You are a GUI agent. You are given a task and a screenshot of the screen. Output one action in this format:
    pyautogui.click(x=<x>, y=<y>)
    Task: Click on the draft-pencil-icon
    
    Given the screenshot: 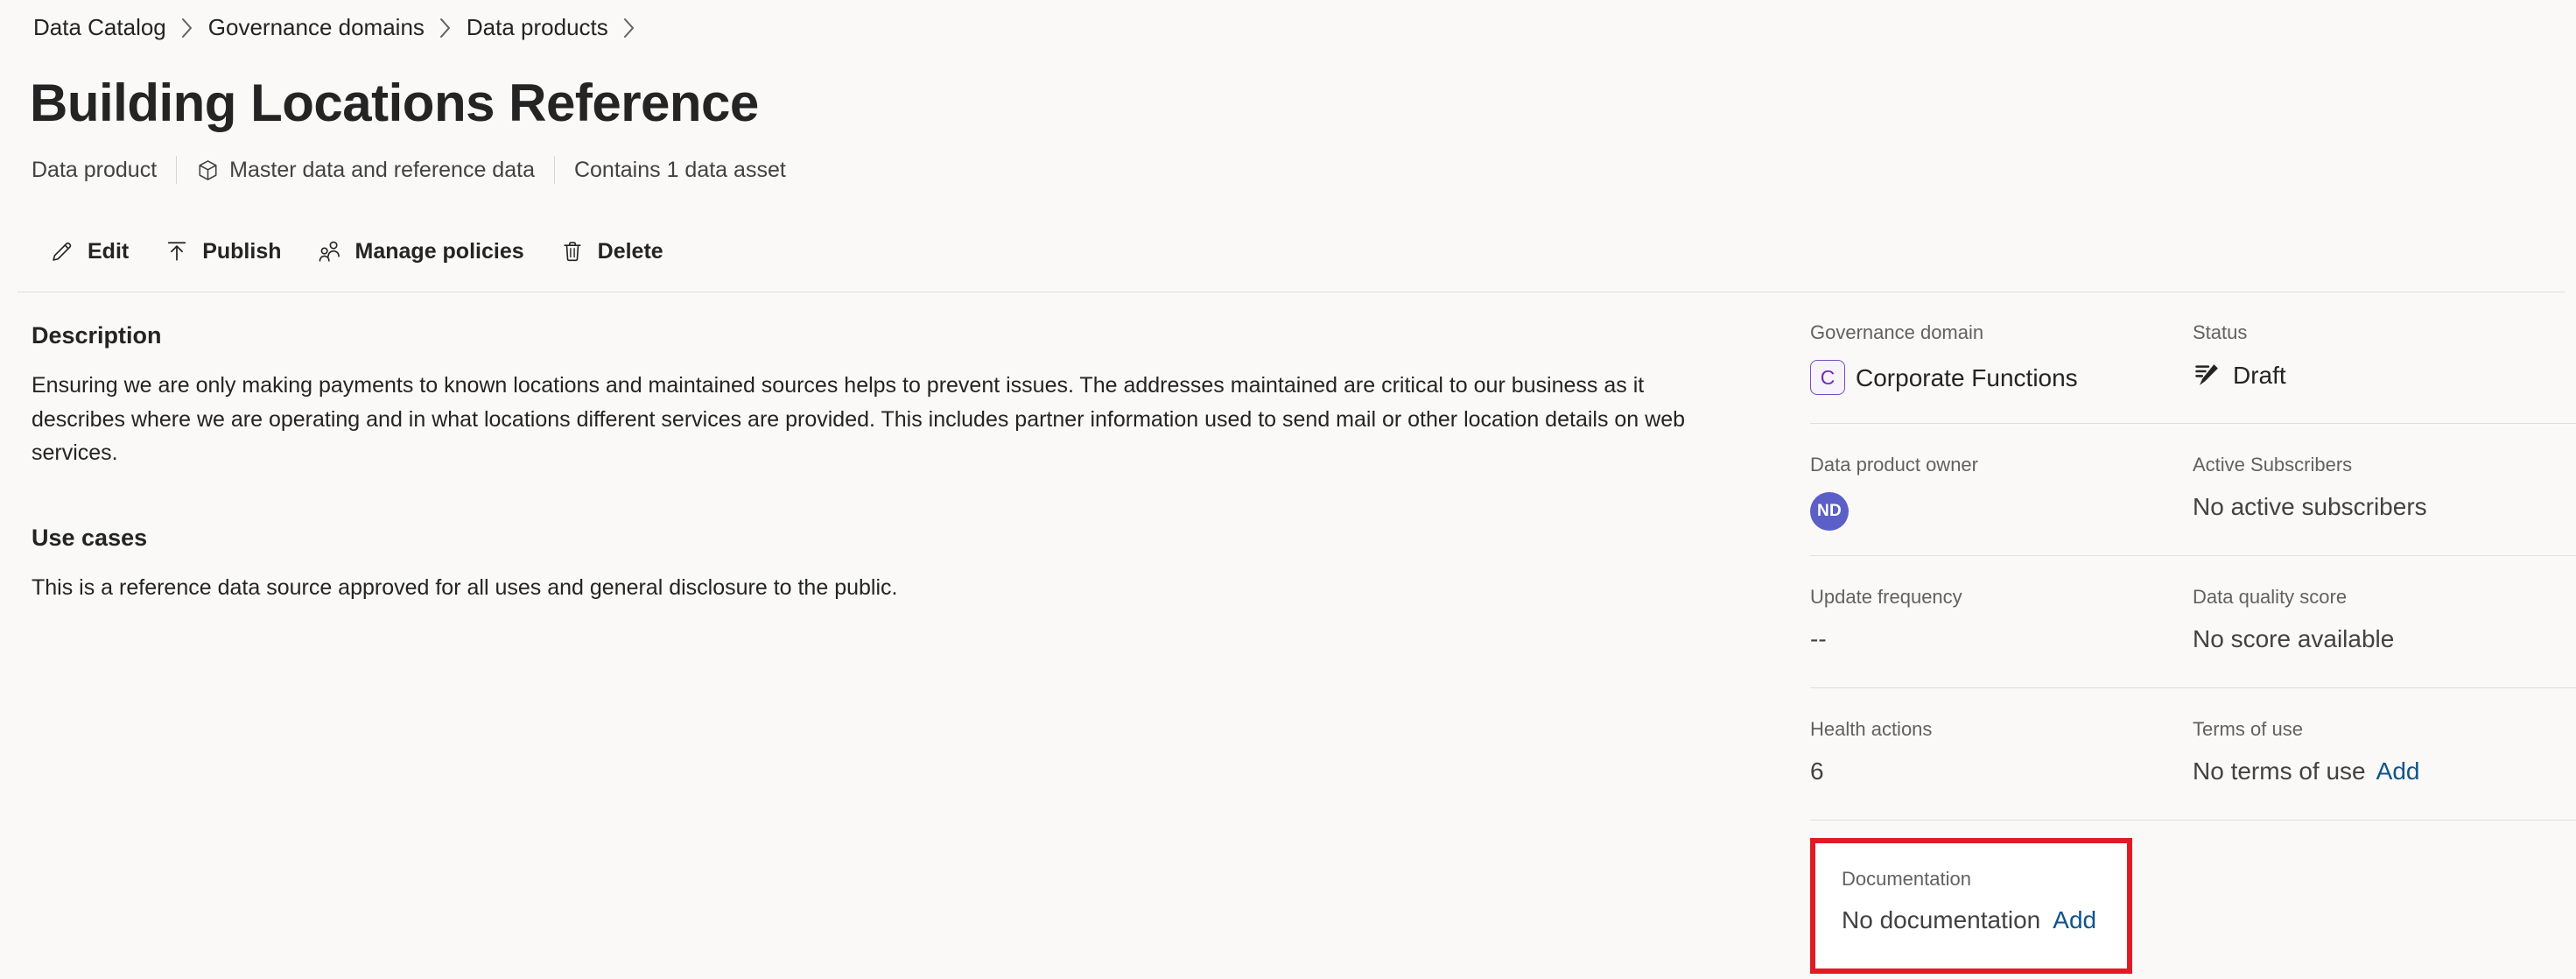 What is the action you would take?
    pyautogui.click(x=2207, y=375)
    